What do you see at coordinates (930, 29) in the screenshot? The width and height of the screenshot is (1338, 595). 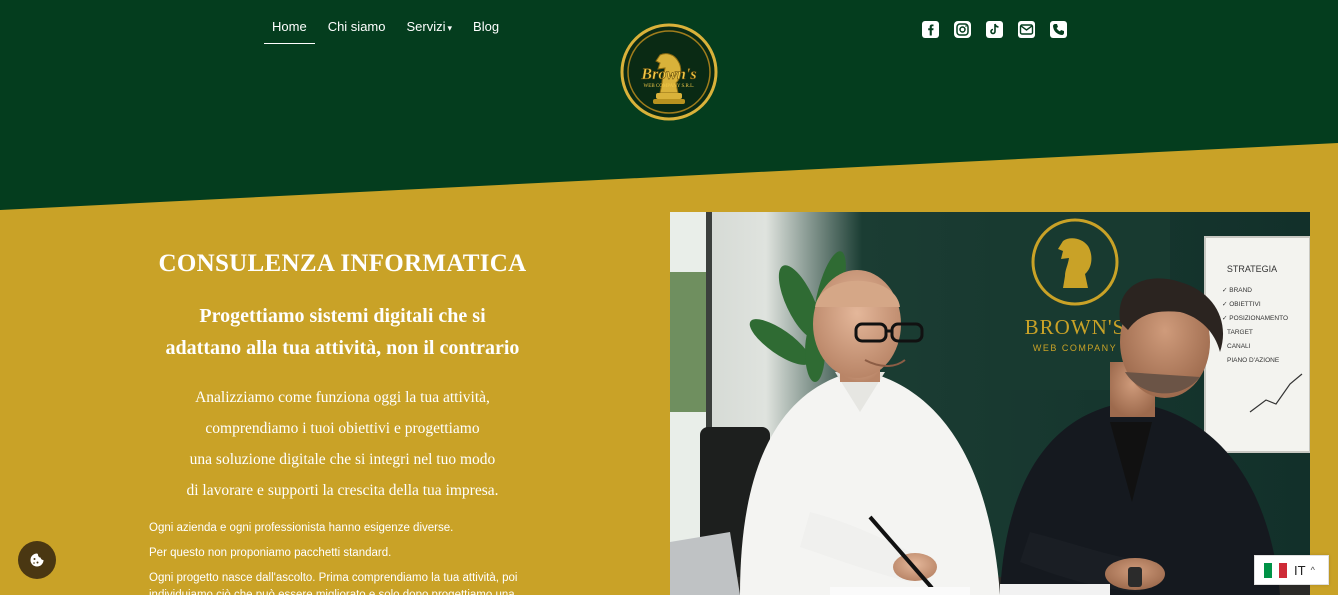 I see `facebook-icon` at bounding box center [930, 29].